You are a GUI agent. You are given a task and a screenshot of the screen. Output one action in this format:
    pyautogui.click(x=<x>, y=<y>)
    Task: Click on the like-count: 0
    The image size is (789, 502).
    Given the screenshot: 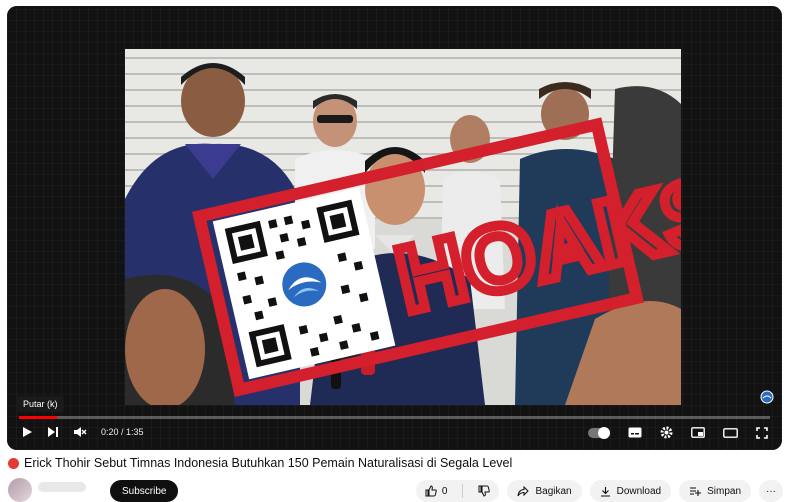 What is the action you would take?
    pyautogui.click(x=444, y=491)
    